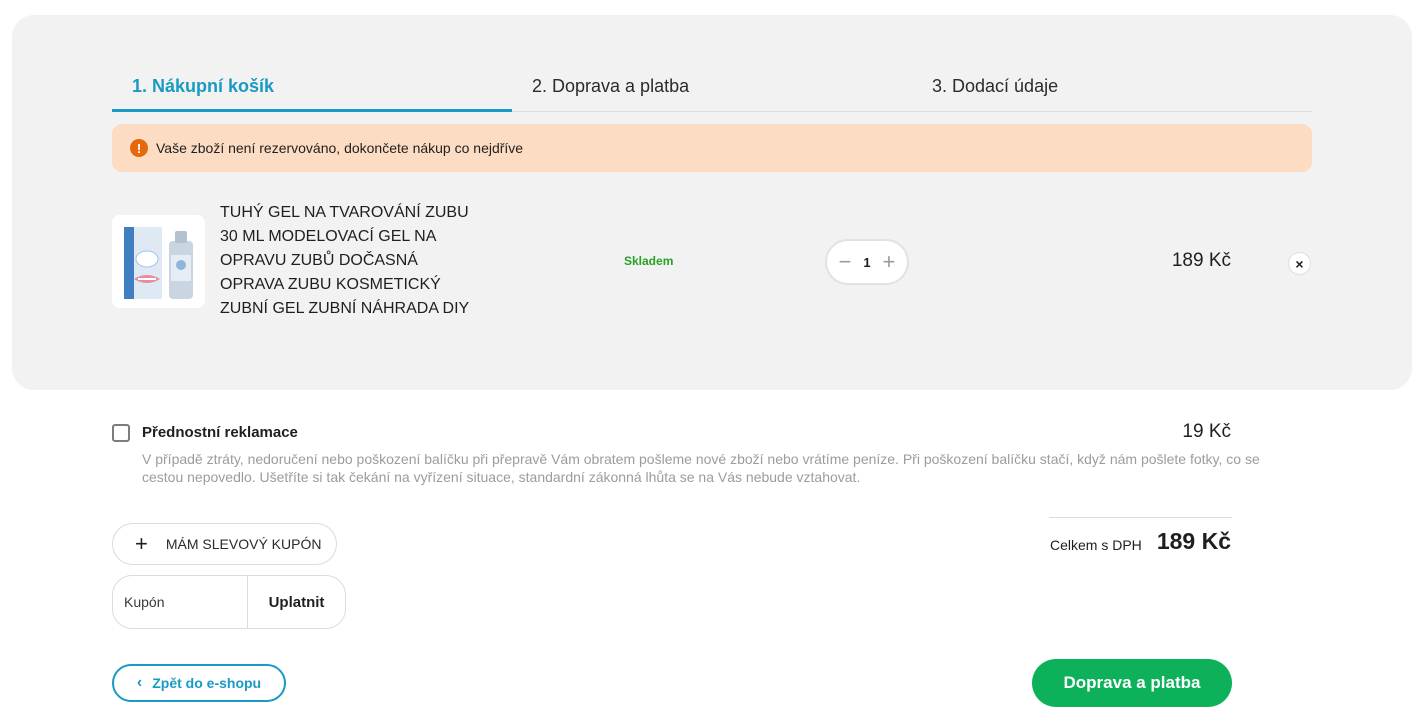  I want to click on back-to-shop-button: ‹ Zpět do e-shopu, so click(199, 683).